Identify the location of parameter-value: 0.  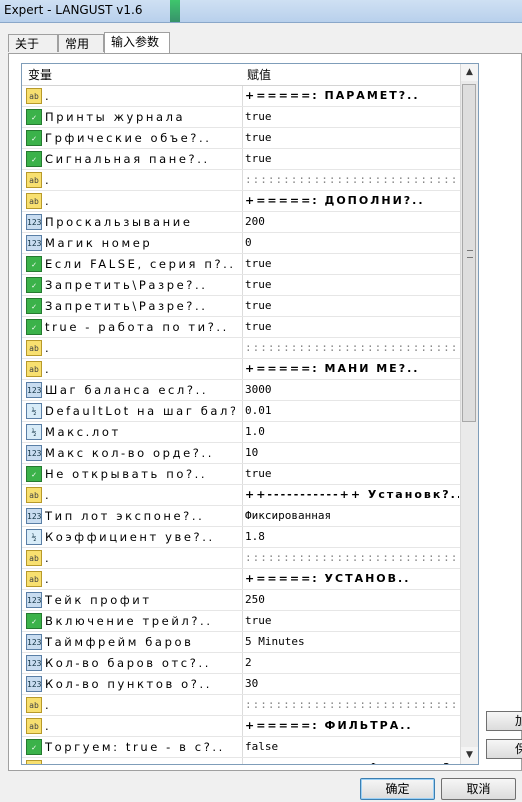
(352, 242).